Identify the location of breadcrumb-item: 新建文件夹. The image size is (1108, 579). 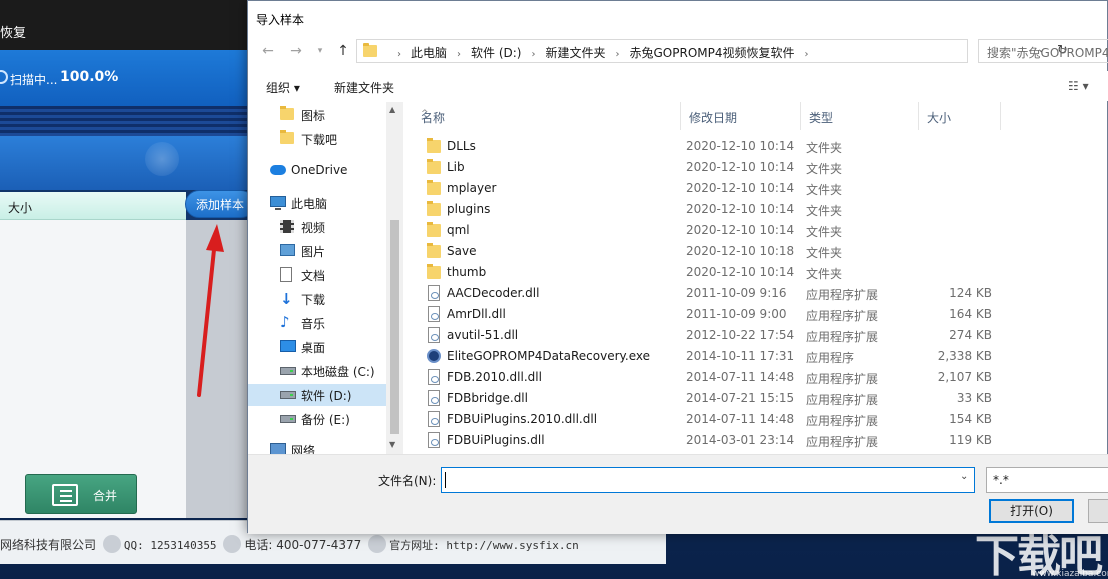
(575, 53).